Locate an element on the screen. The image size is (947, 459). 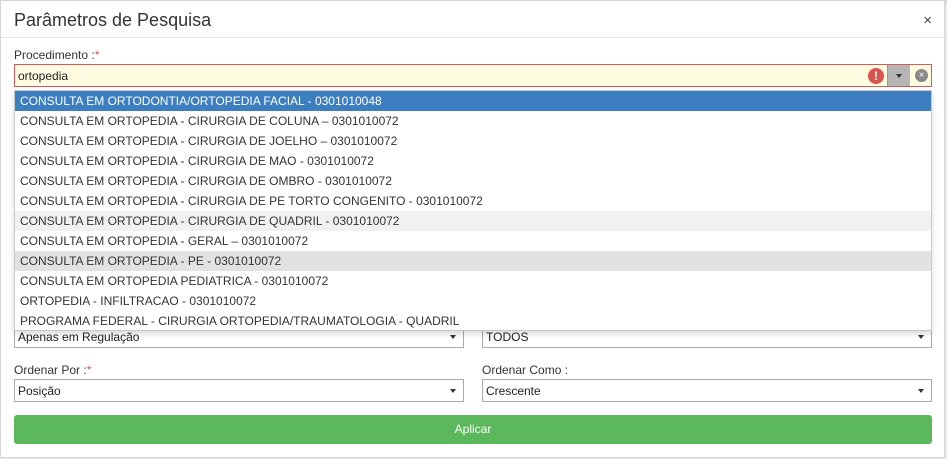
ordenar-como-label: Ordenar Como : is located at coordinates (525, 370).